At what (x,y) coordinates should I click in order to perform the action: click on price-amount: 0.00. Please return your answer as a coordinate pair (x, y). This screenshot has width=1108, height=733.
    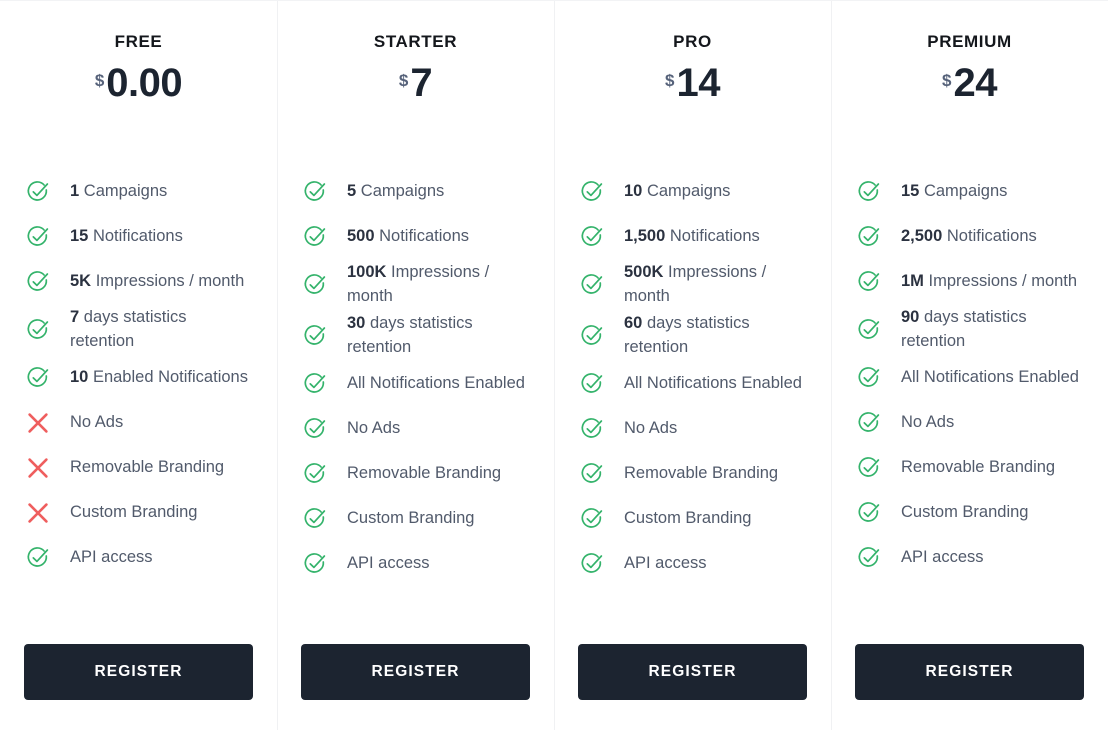
    Looking at the image, I should click on (144, 83).